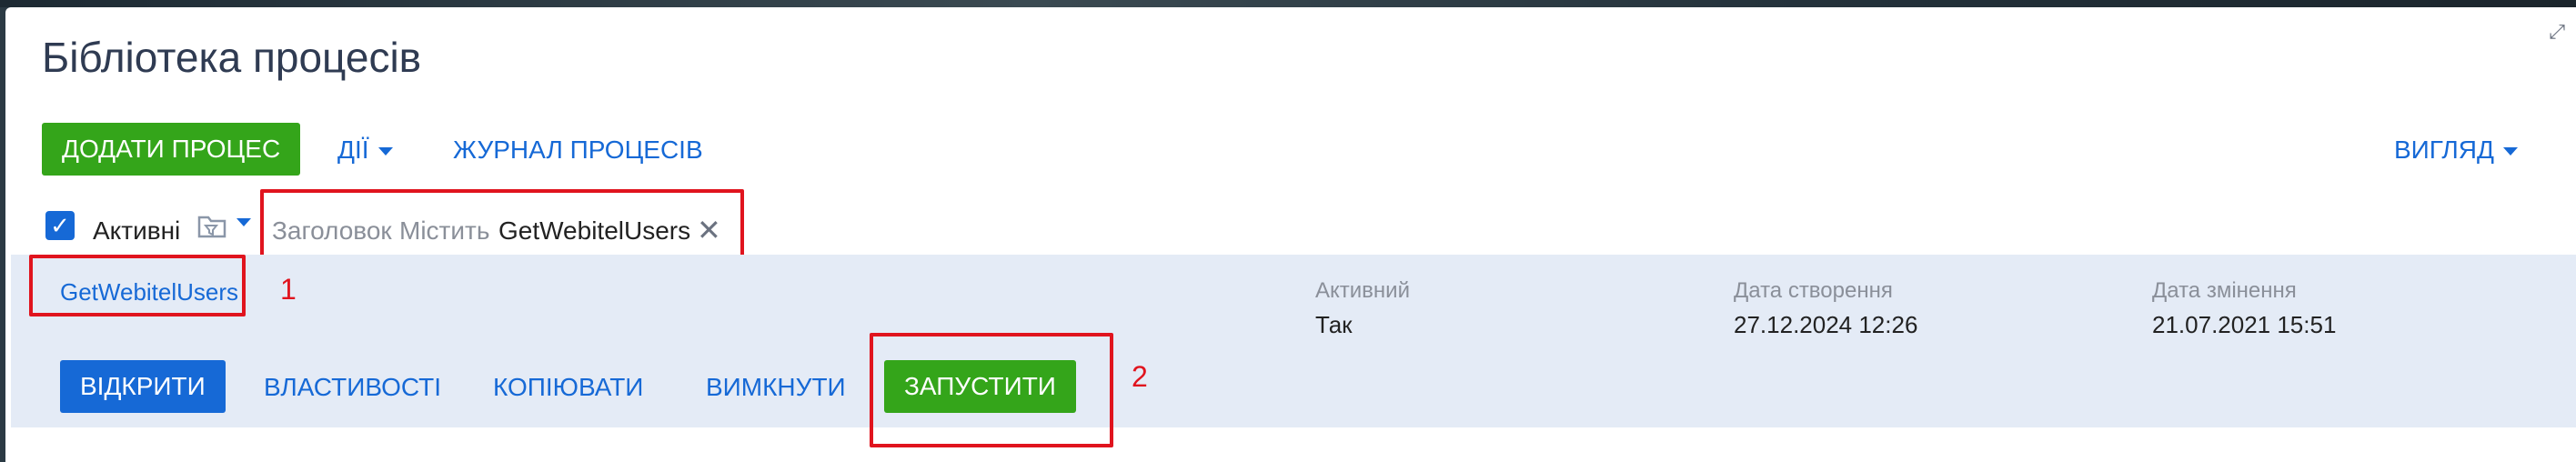 The image size is (2576, 462). What do you see at coordinates (568, 388) in the screenshot?
I see `copy-button: КОПІЮВАТИ` at bounding box center [568, 388].